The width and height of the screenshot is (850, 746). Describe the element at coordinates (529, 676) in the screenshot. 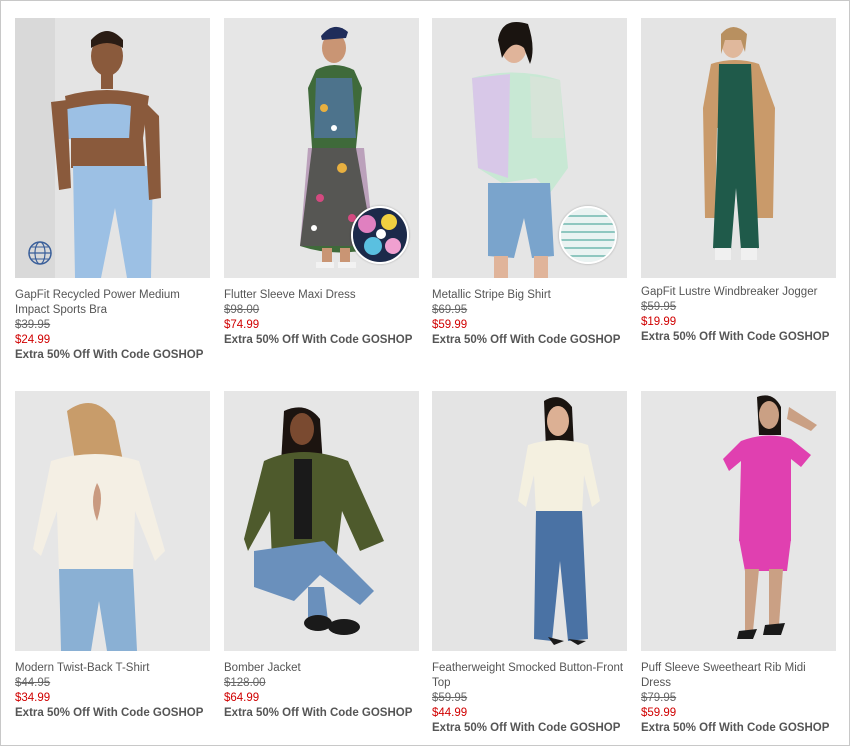

I see `product-name: Featherweight Smocked Button-Front Top` at that location.